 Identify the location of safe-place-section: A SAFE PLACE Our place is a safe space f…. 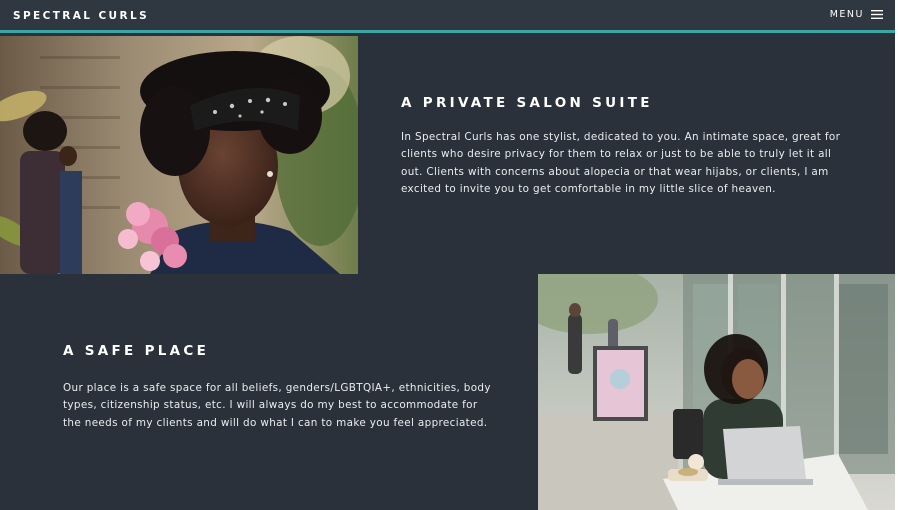
(278, 387).